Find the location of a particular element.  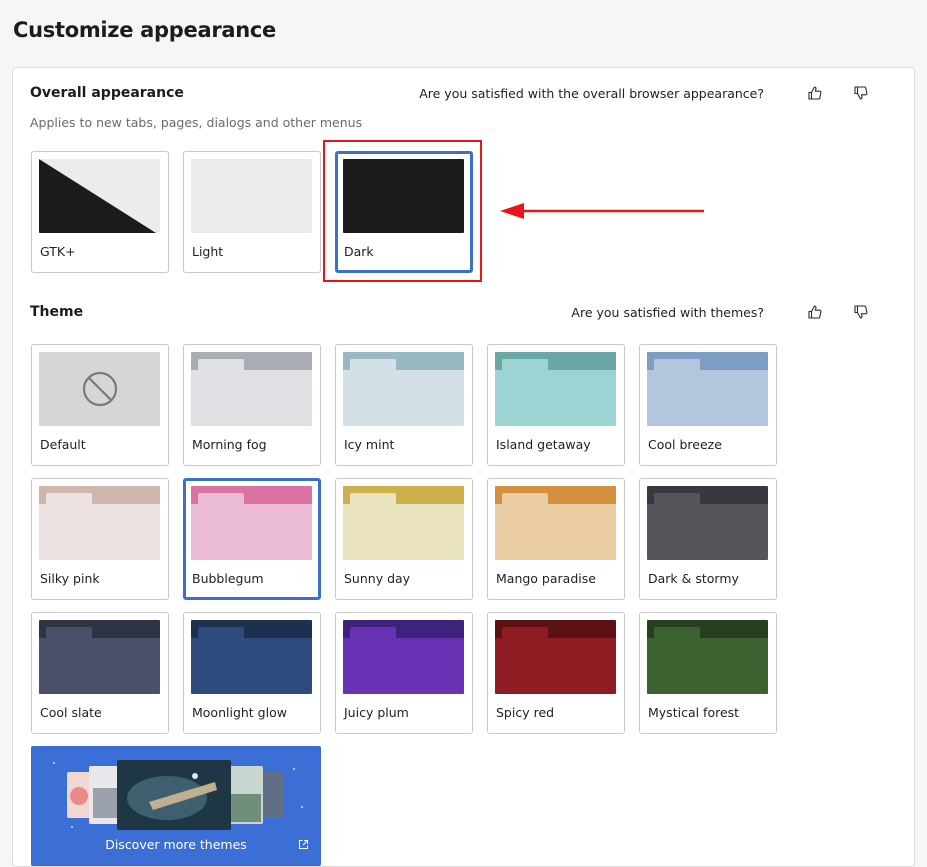

themes-collage-image is located at coordinates (175, 795).